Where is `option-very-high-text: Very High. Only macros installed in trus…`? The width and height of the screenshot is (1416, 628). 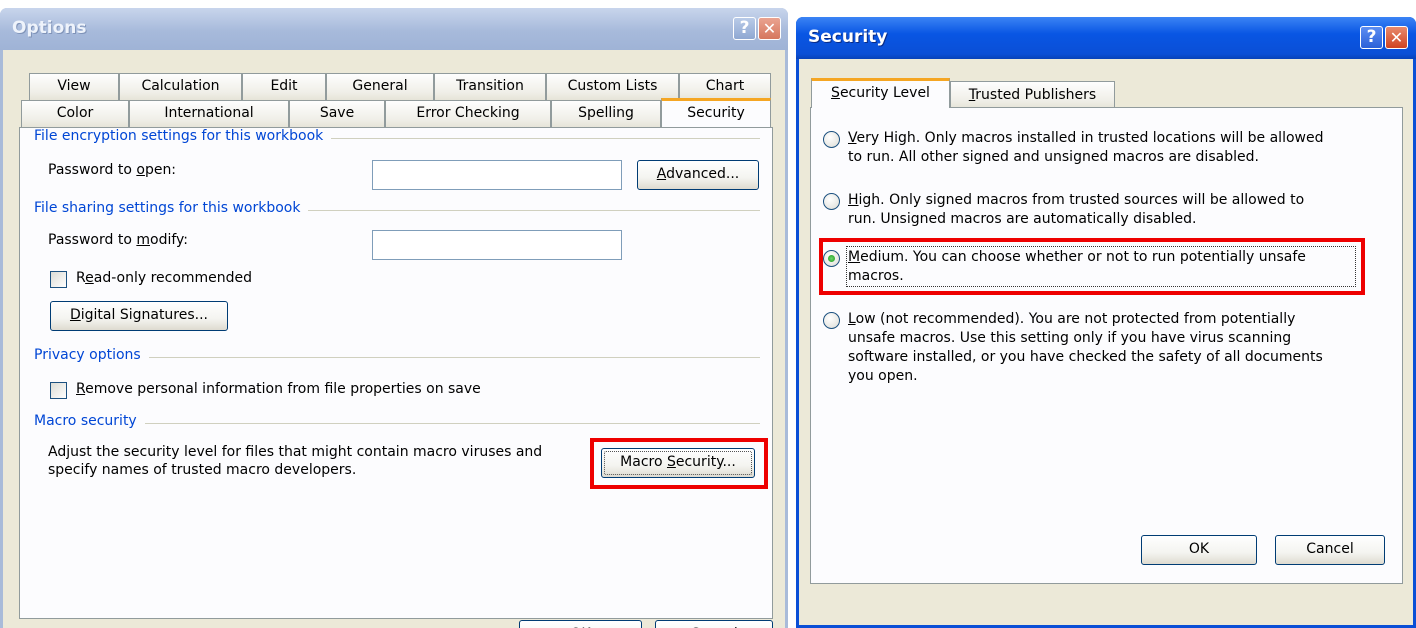
option-very-high-text: Very High. Only macros installed in trus… is located at coordinates (1086, 147).